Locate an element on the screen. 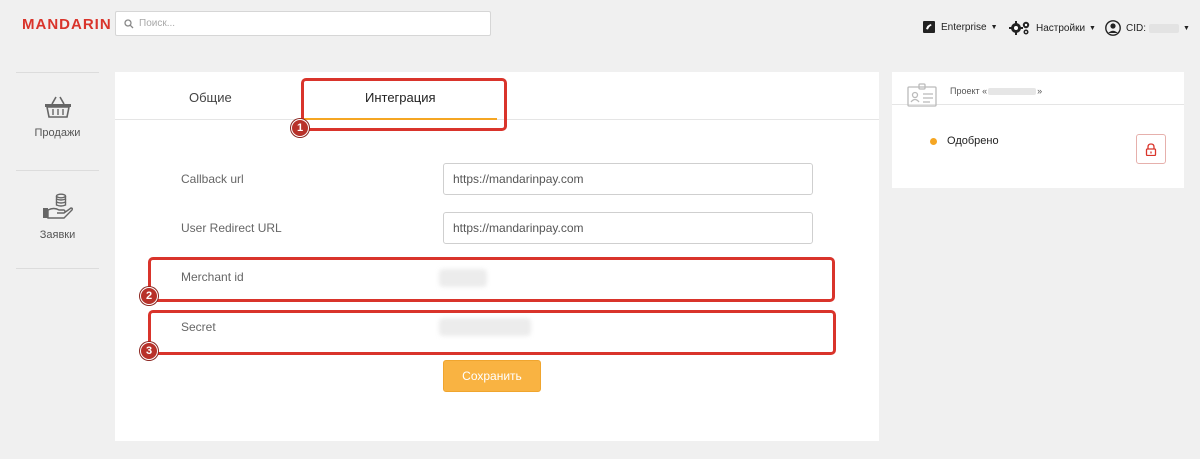  project-name-redacted is located at coordinates (1012, 91).